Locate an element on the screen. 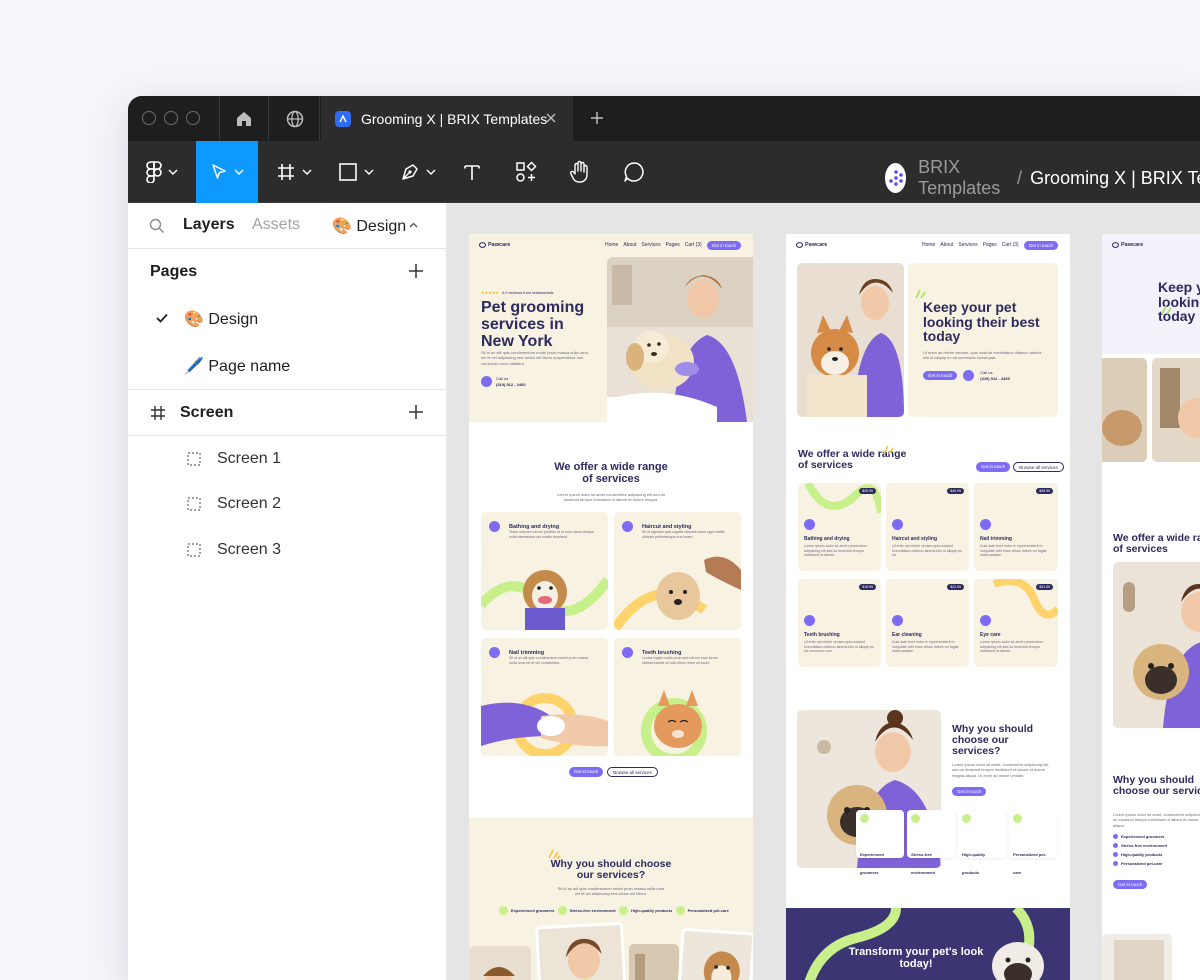 The height and width of the screenshot is (980, 1200). text-tool-button is located at coordinates (472, 172).